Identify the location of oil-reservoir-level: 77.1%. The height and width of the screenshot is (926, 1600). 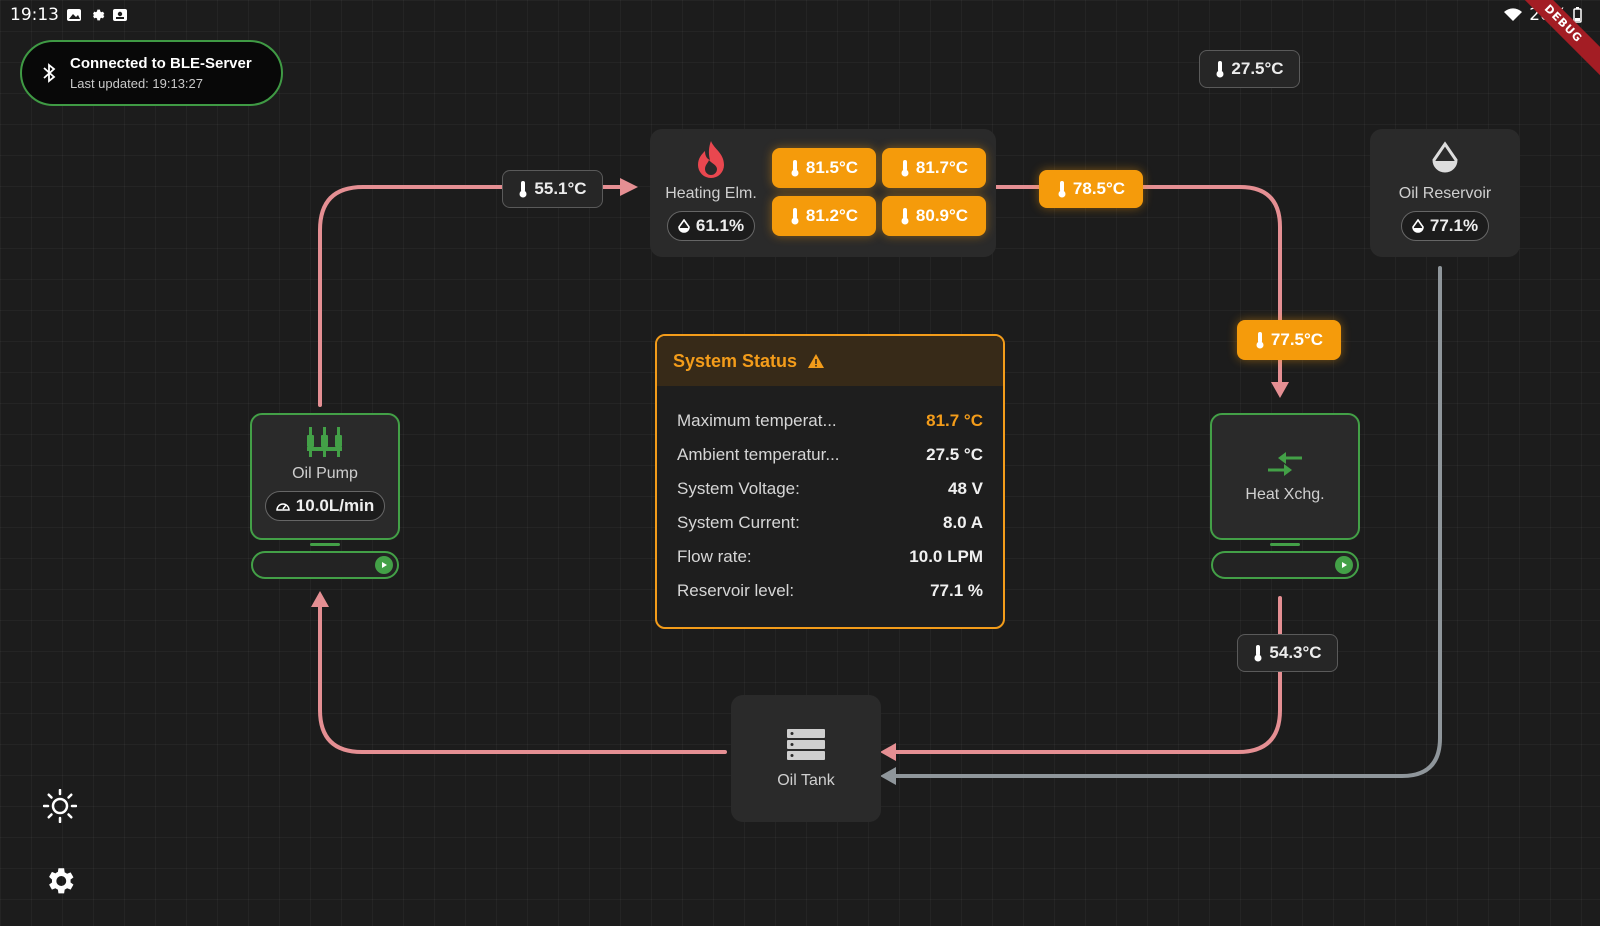
(1445, 226).